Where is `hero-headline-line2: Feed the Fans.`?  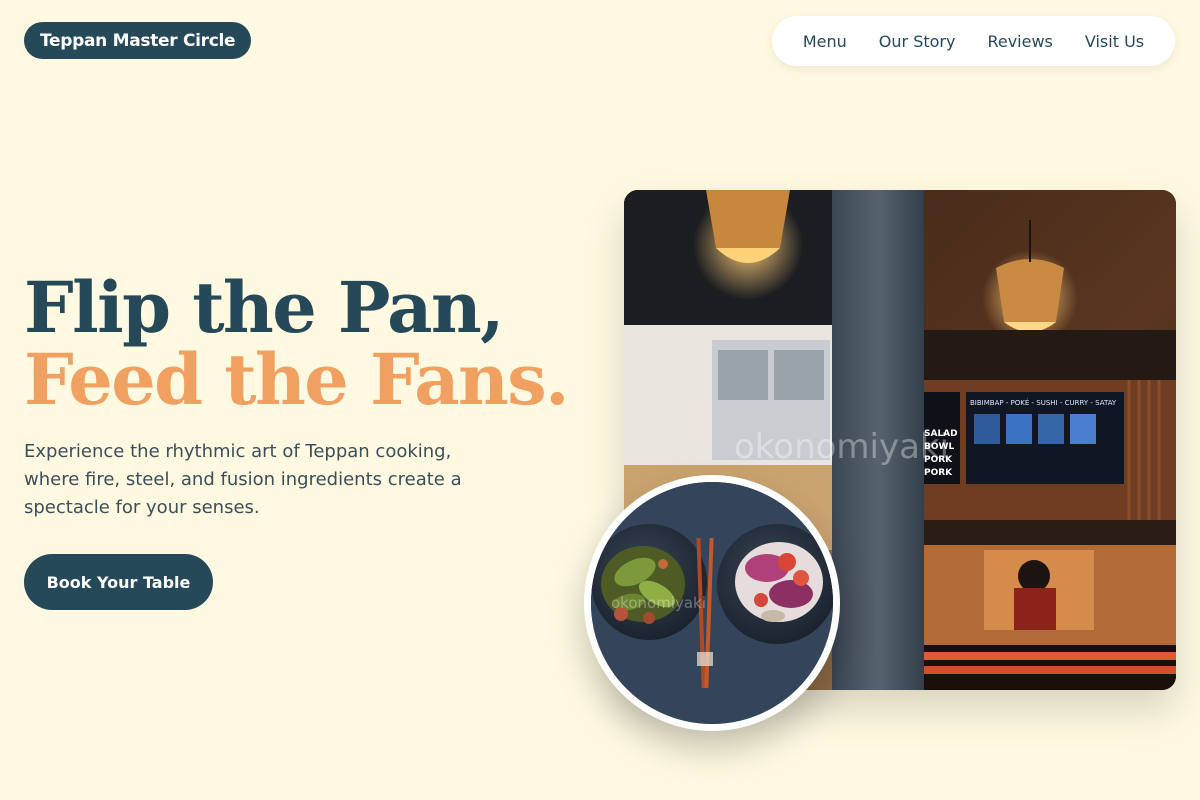 hero-headline-line2: Feed the Fans. is located at coordinates (296, 379).